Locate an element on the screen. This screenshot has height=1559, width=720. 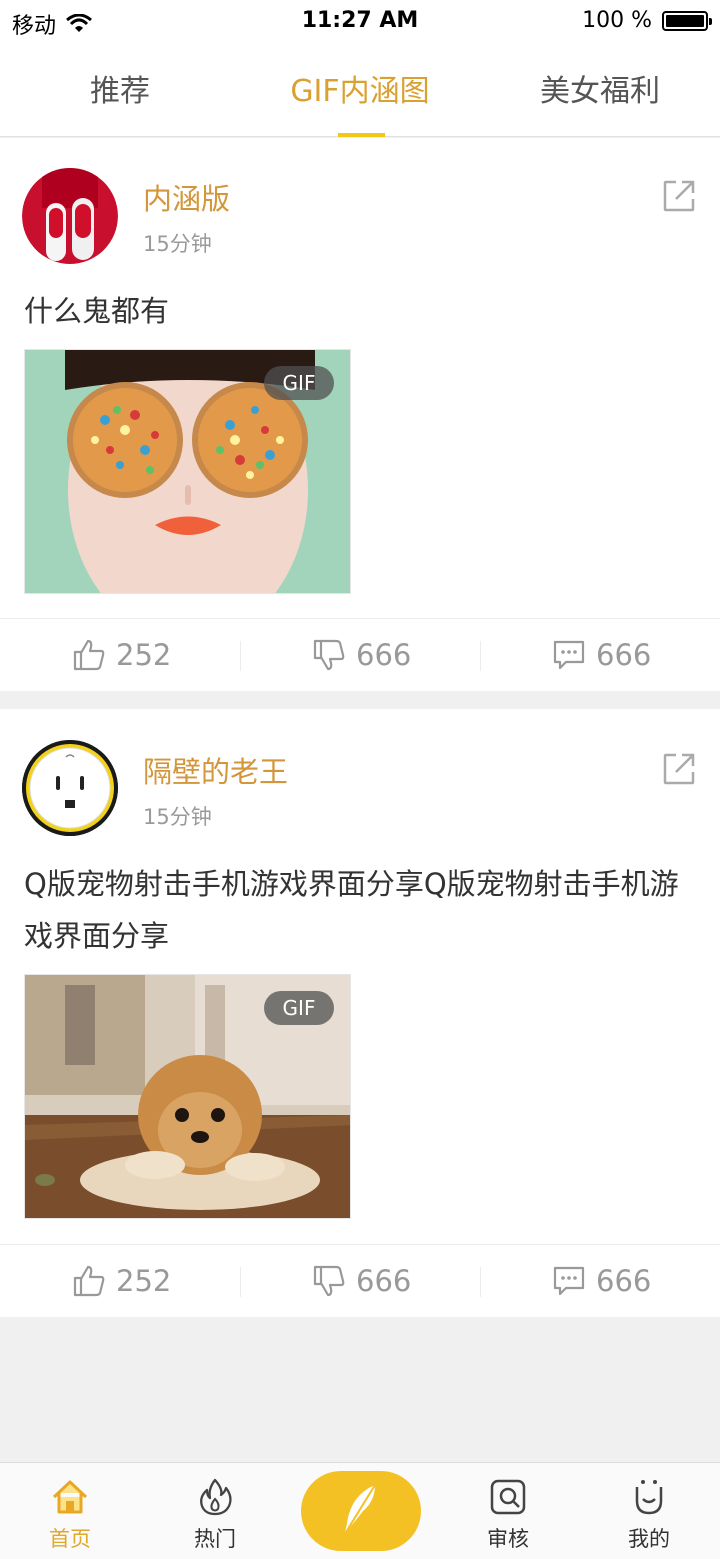
battery-group: 100 % is located at coordinates (647, 20).